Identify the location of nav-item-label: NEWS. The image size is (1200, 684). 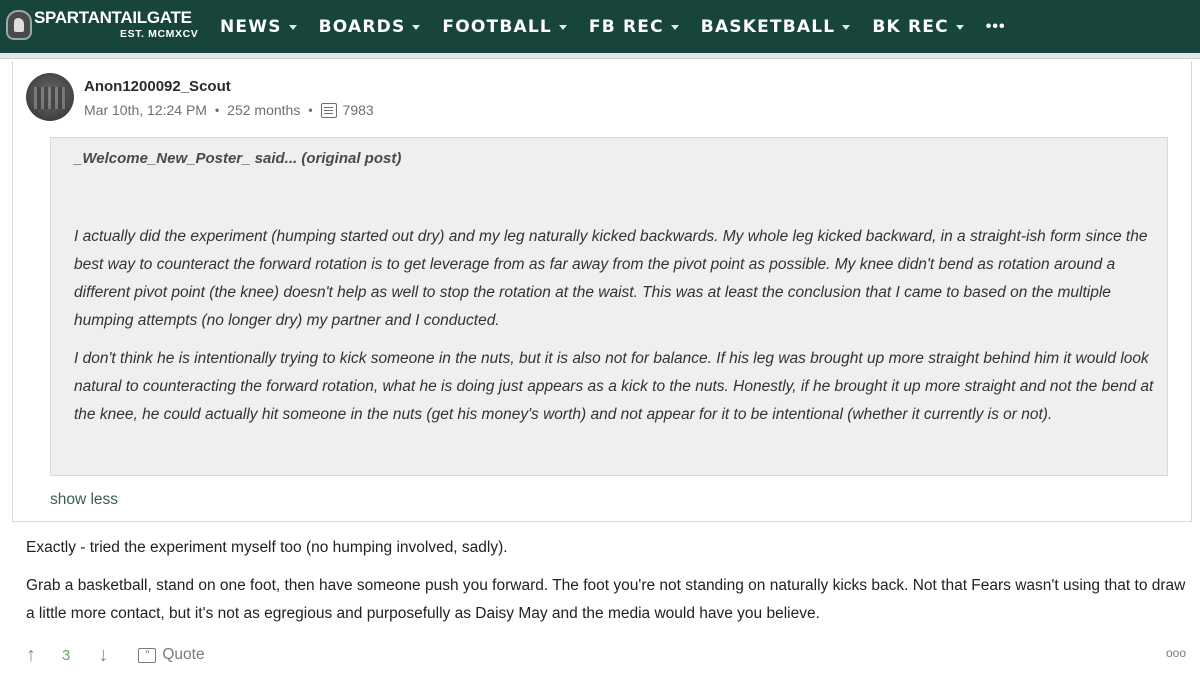
(251, 26).